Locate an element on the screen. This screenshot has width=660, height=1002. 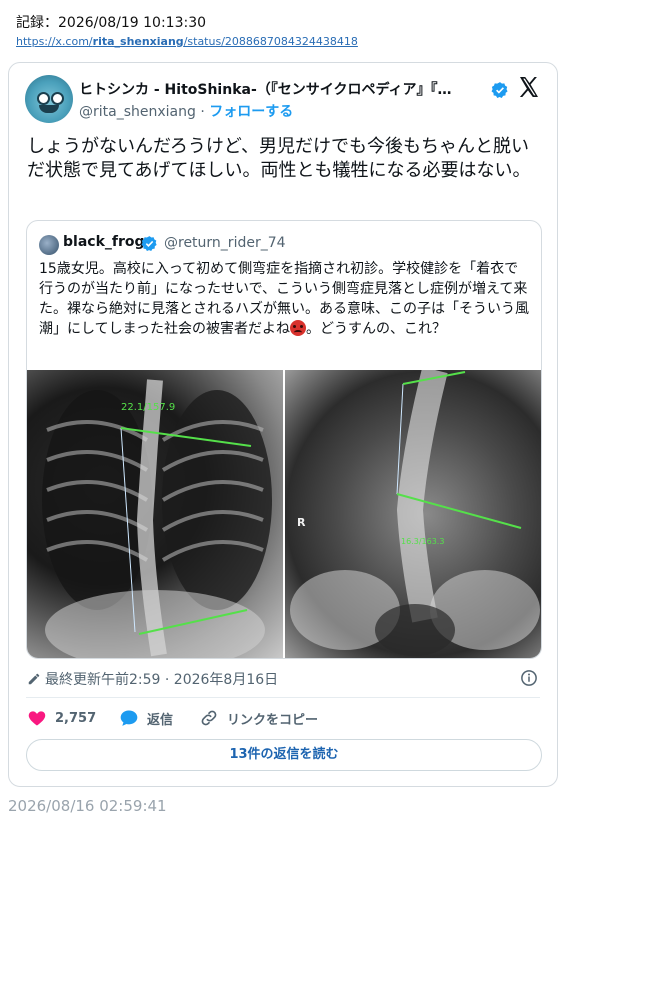
speech-bubble-icon is located at coordinates (129, 718).